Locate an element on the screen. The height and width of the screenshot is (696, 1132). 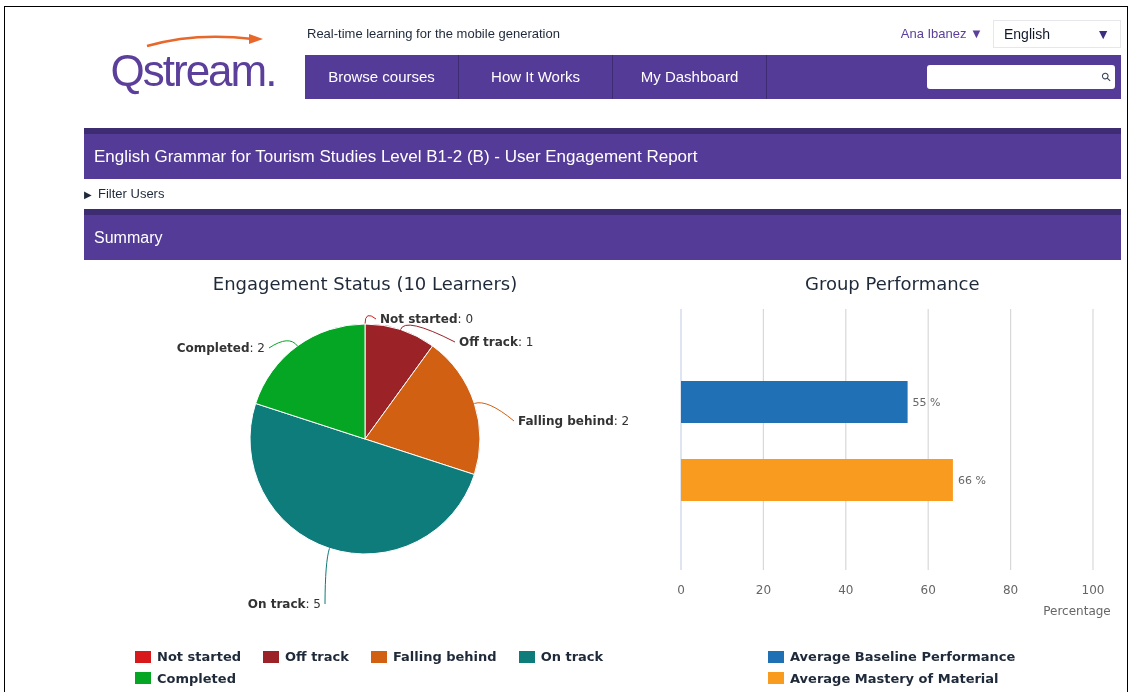
swoosh-icon is located at coordinates (204, 40).